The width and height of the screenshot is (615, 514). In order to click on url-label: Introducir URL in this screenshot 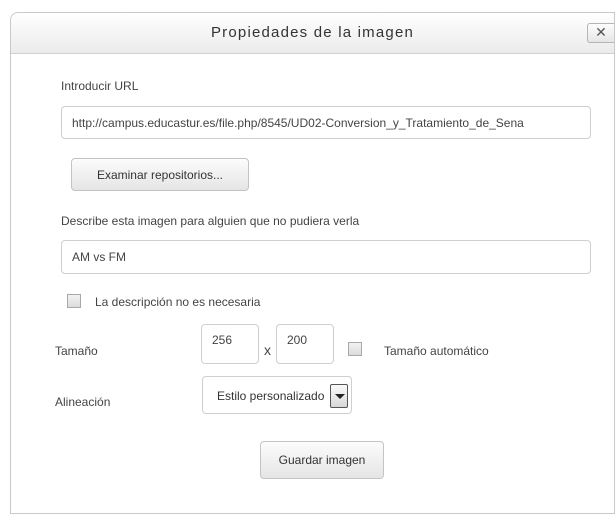, I will do `click(100, 86)`.